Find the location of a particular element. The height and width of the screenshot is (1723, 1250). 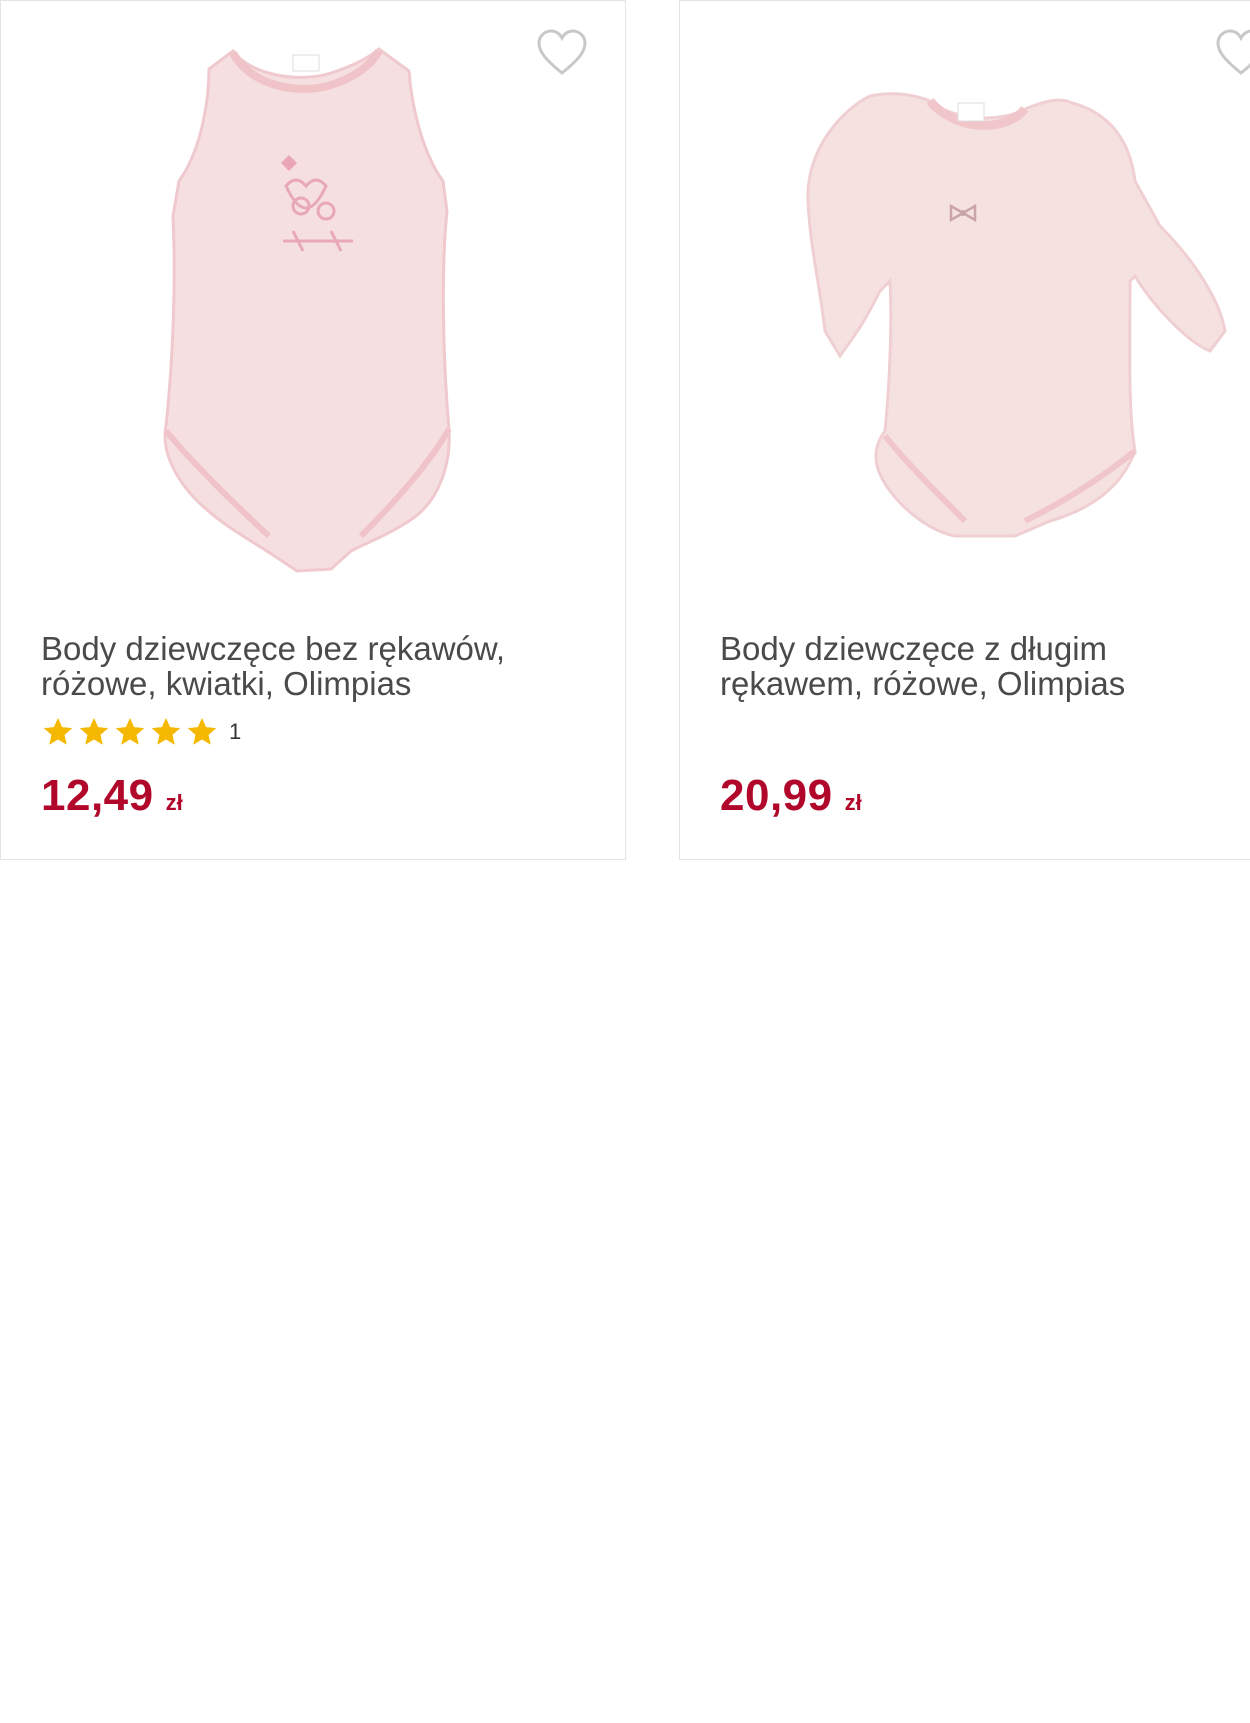

sleeveless-bodysuit-image is located at coordinates (307, 310).